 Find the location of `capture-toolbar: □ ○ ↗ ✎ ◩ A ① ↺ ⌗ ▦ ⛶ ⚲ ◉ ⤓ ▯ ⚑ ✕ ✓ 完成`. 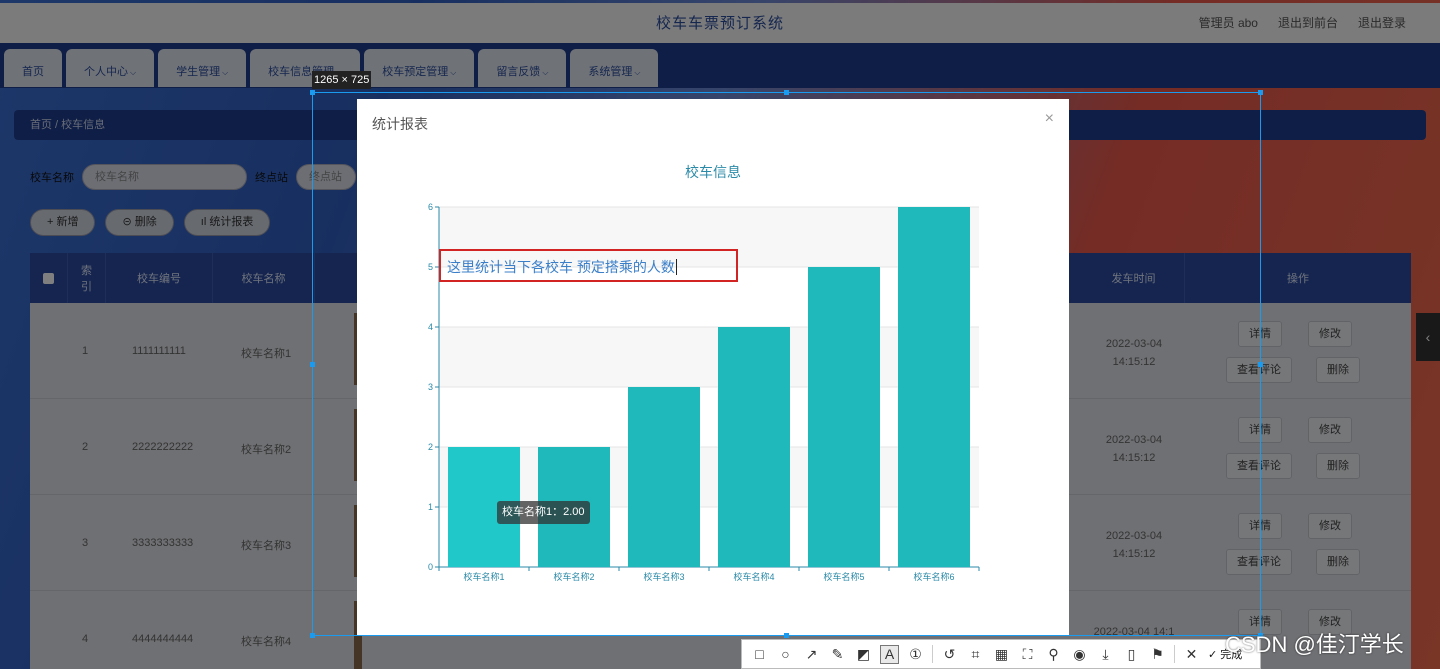

capture-toolbar: □ ○ ↗ ✎ ◩ A ① ↺ ⌗ ▦ ⛶ ⚲ ◉ ⤓ ▯ ⚑ ✕ ✓ 完成 is located at coordinates (1001, 654).